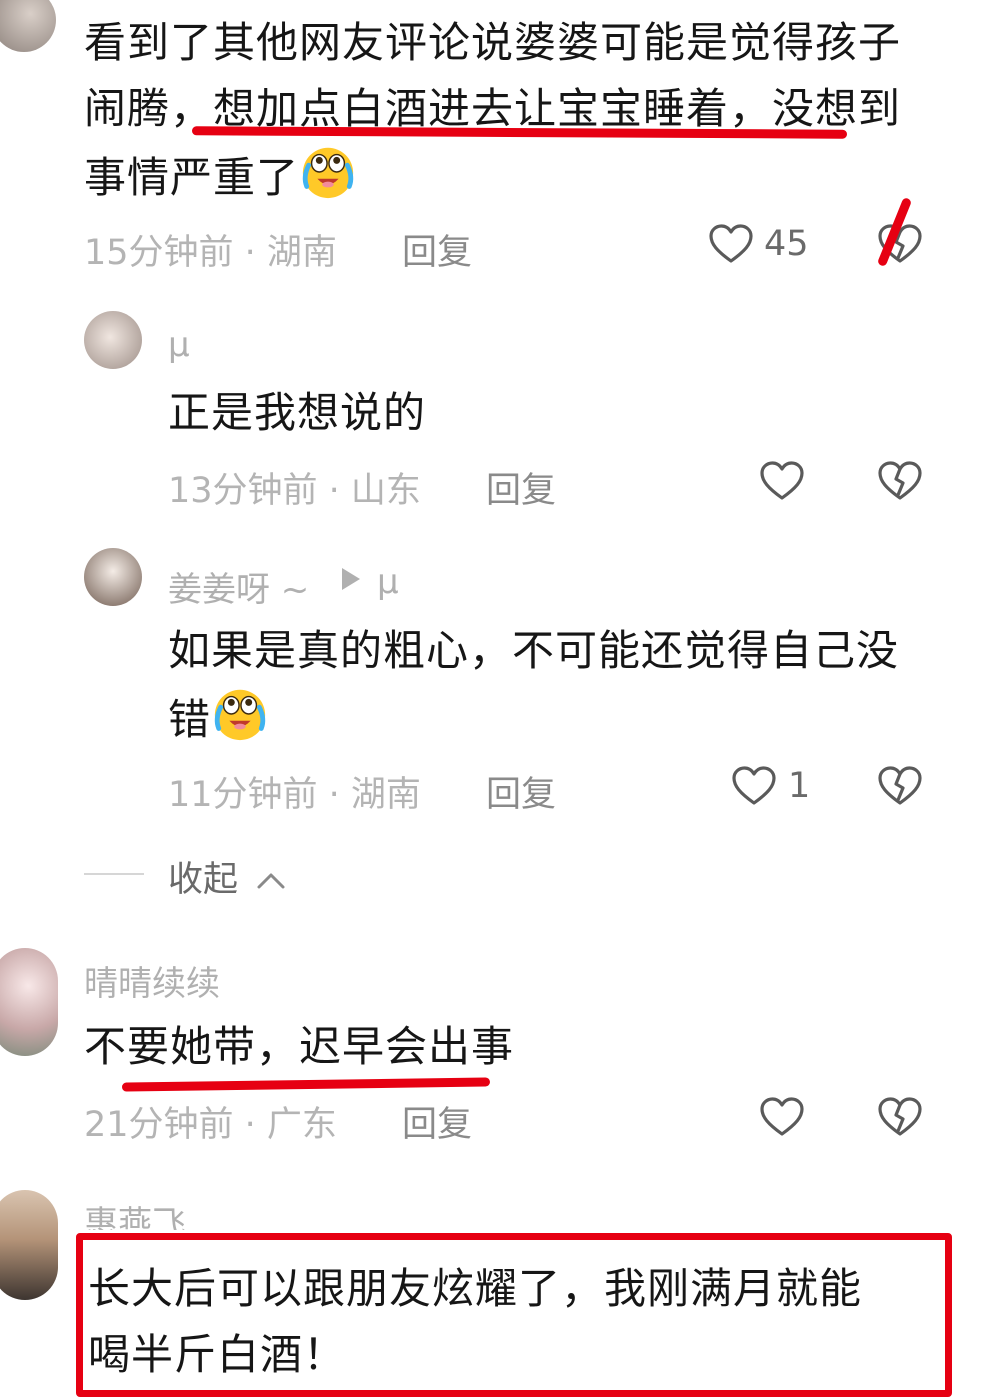  What do you see at coordinates (238, 586) in the screenshot?
I see `username: 姜姜呀 ~` at bounding box center [238, 586].